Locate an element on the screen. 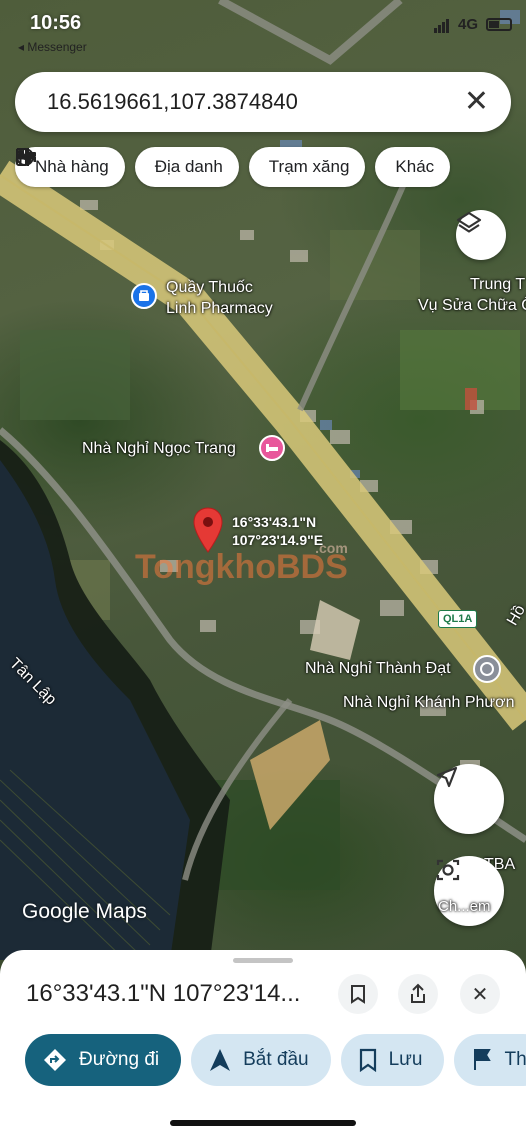 The height and width of the screenshot is (1138, 526). save-bookmark-button is located at coordinates (358, 994).